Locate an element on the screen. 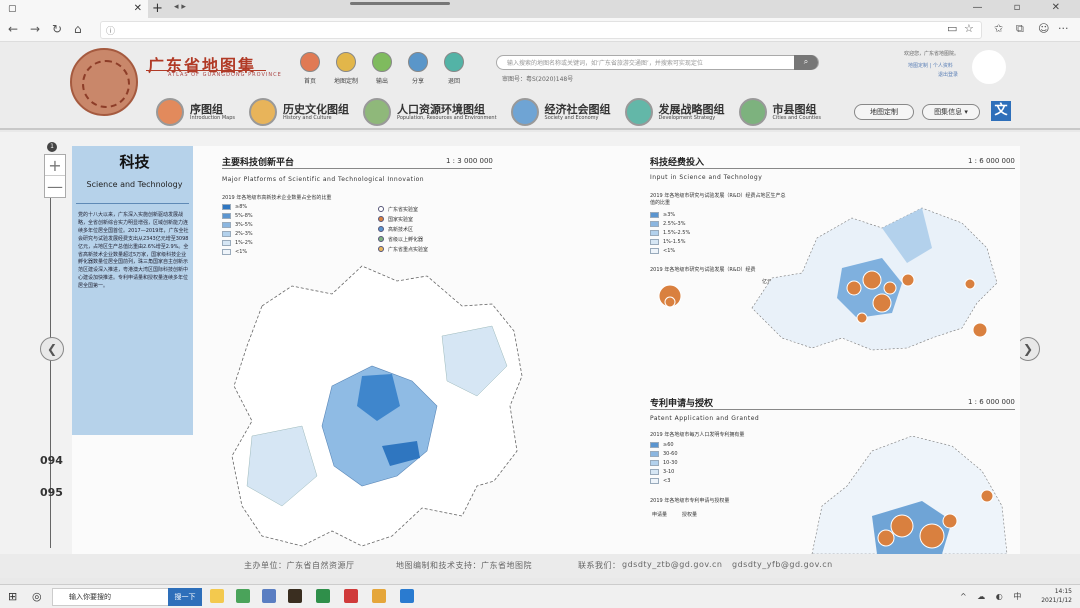 Image resolution: width=1080 pixels, height=608 pixels. nav-output: 输出 is located at coordinates (382, 68).